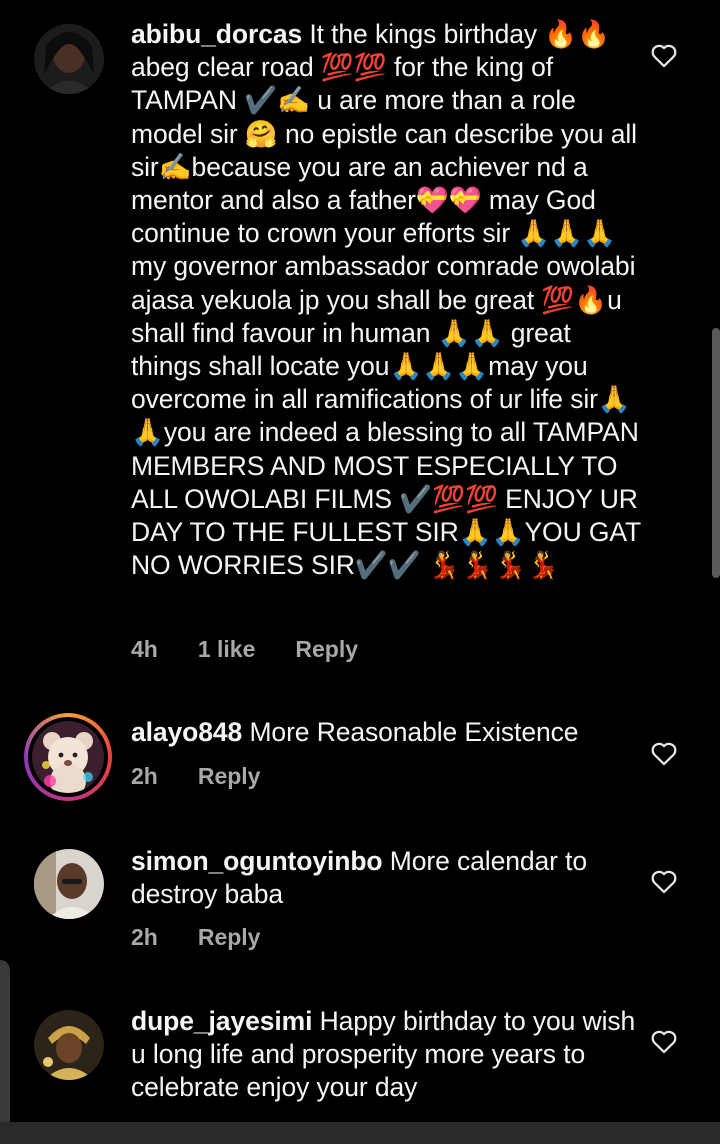  I want to click on comment-username: simon_oguntoyinbo, so click(257, 861).